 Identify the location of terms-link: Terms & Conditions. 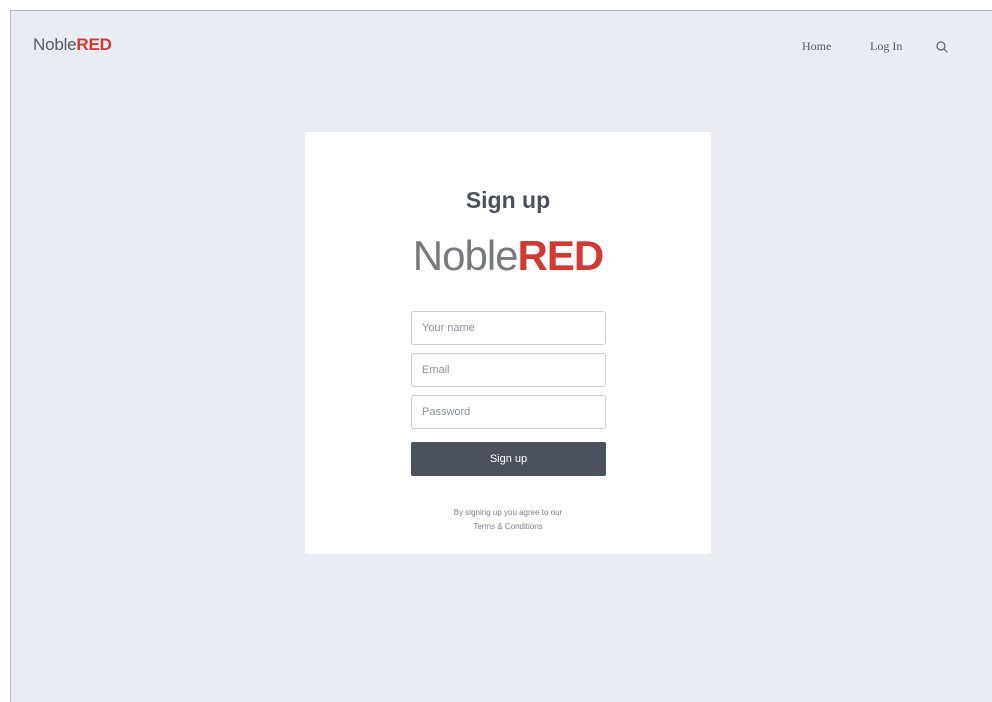
(507, 526).